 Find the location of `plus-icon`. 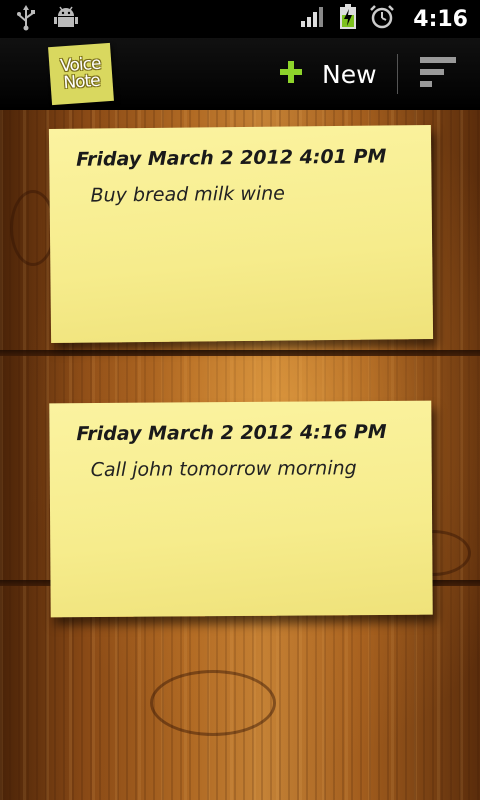

plus-icon is located at coordinates (291, 74).